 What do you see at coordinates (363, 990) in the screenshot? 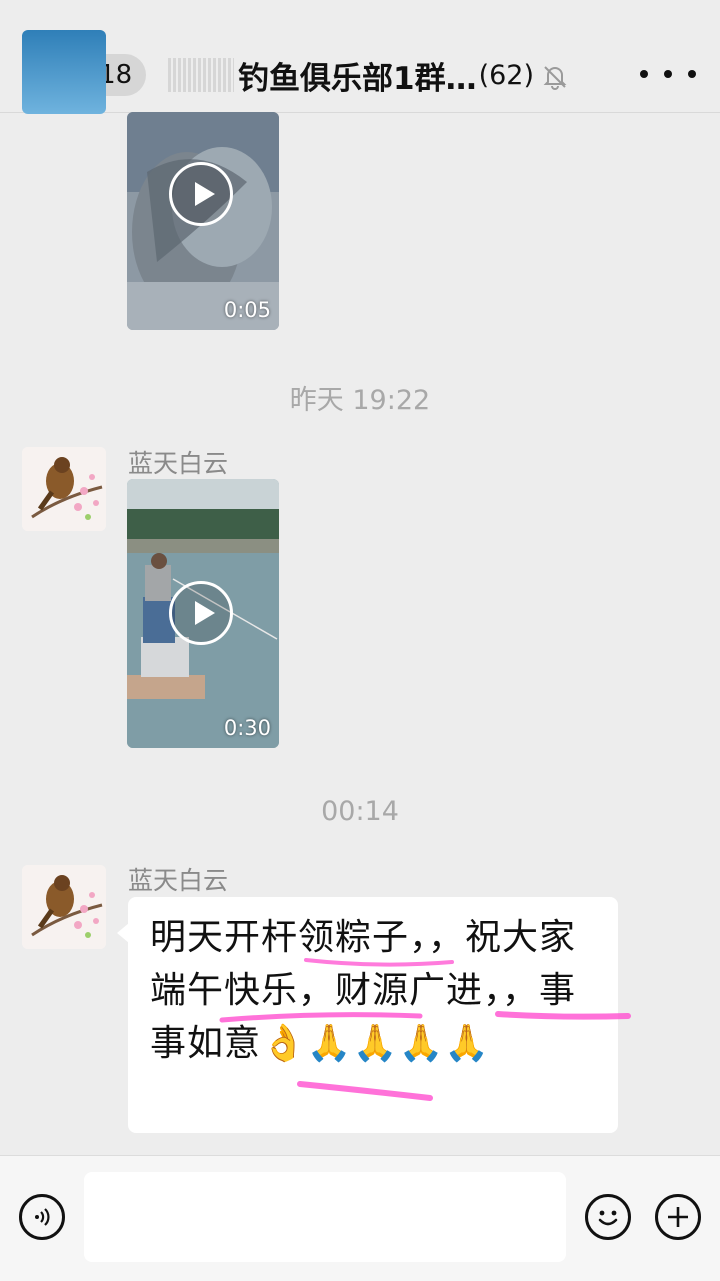
I see `message-text: 明天开杆领粽子，，祝大家端午快乐，财源广进，，事事如意👌🙏🙏🙏🙏` at bounding box center [363, 990].